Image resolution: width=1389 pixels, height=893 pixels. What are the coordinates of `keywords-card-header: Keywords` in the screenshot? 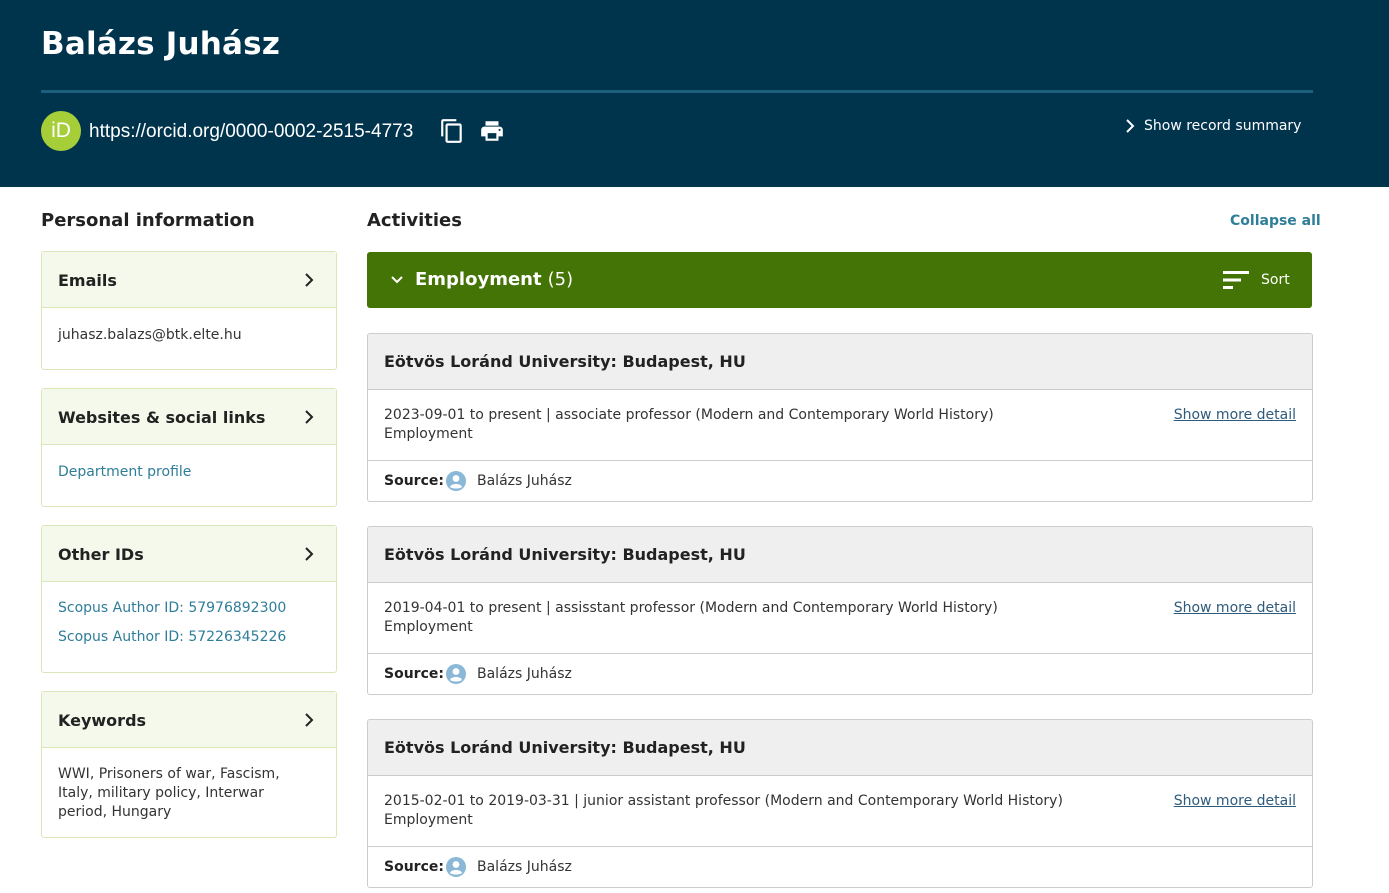 It's located at (189, 720).